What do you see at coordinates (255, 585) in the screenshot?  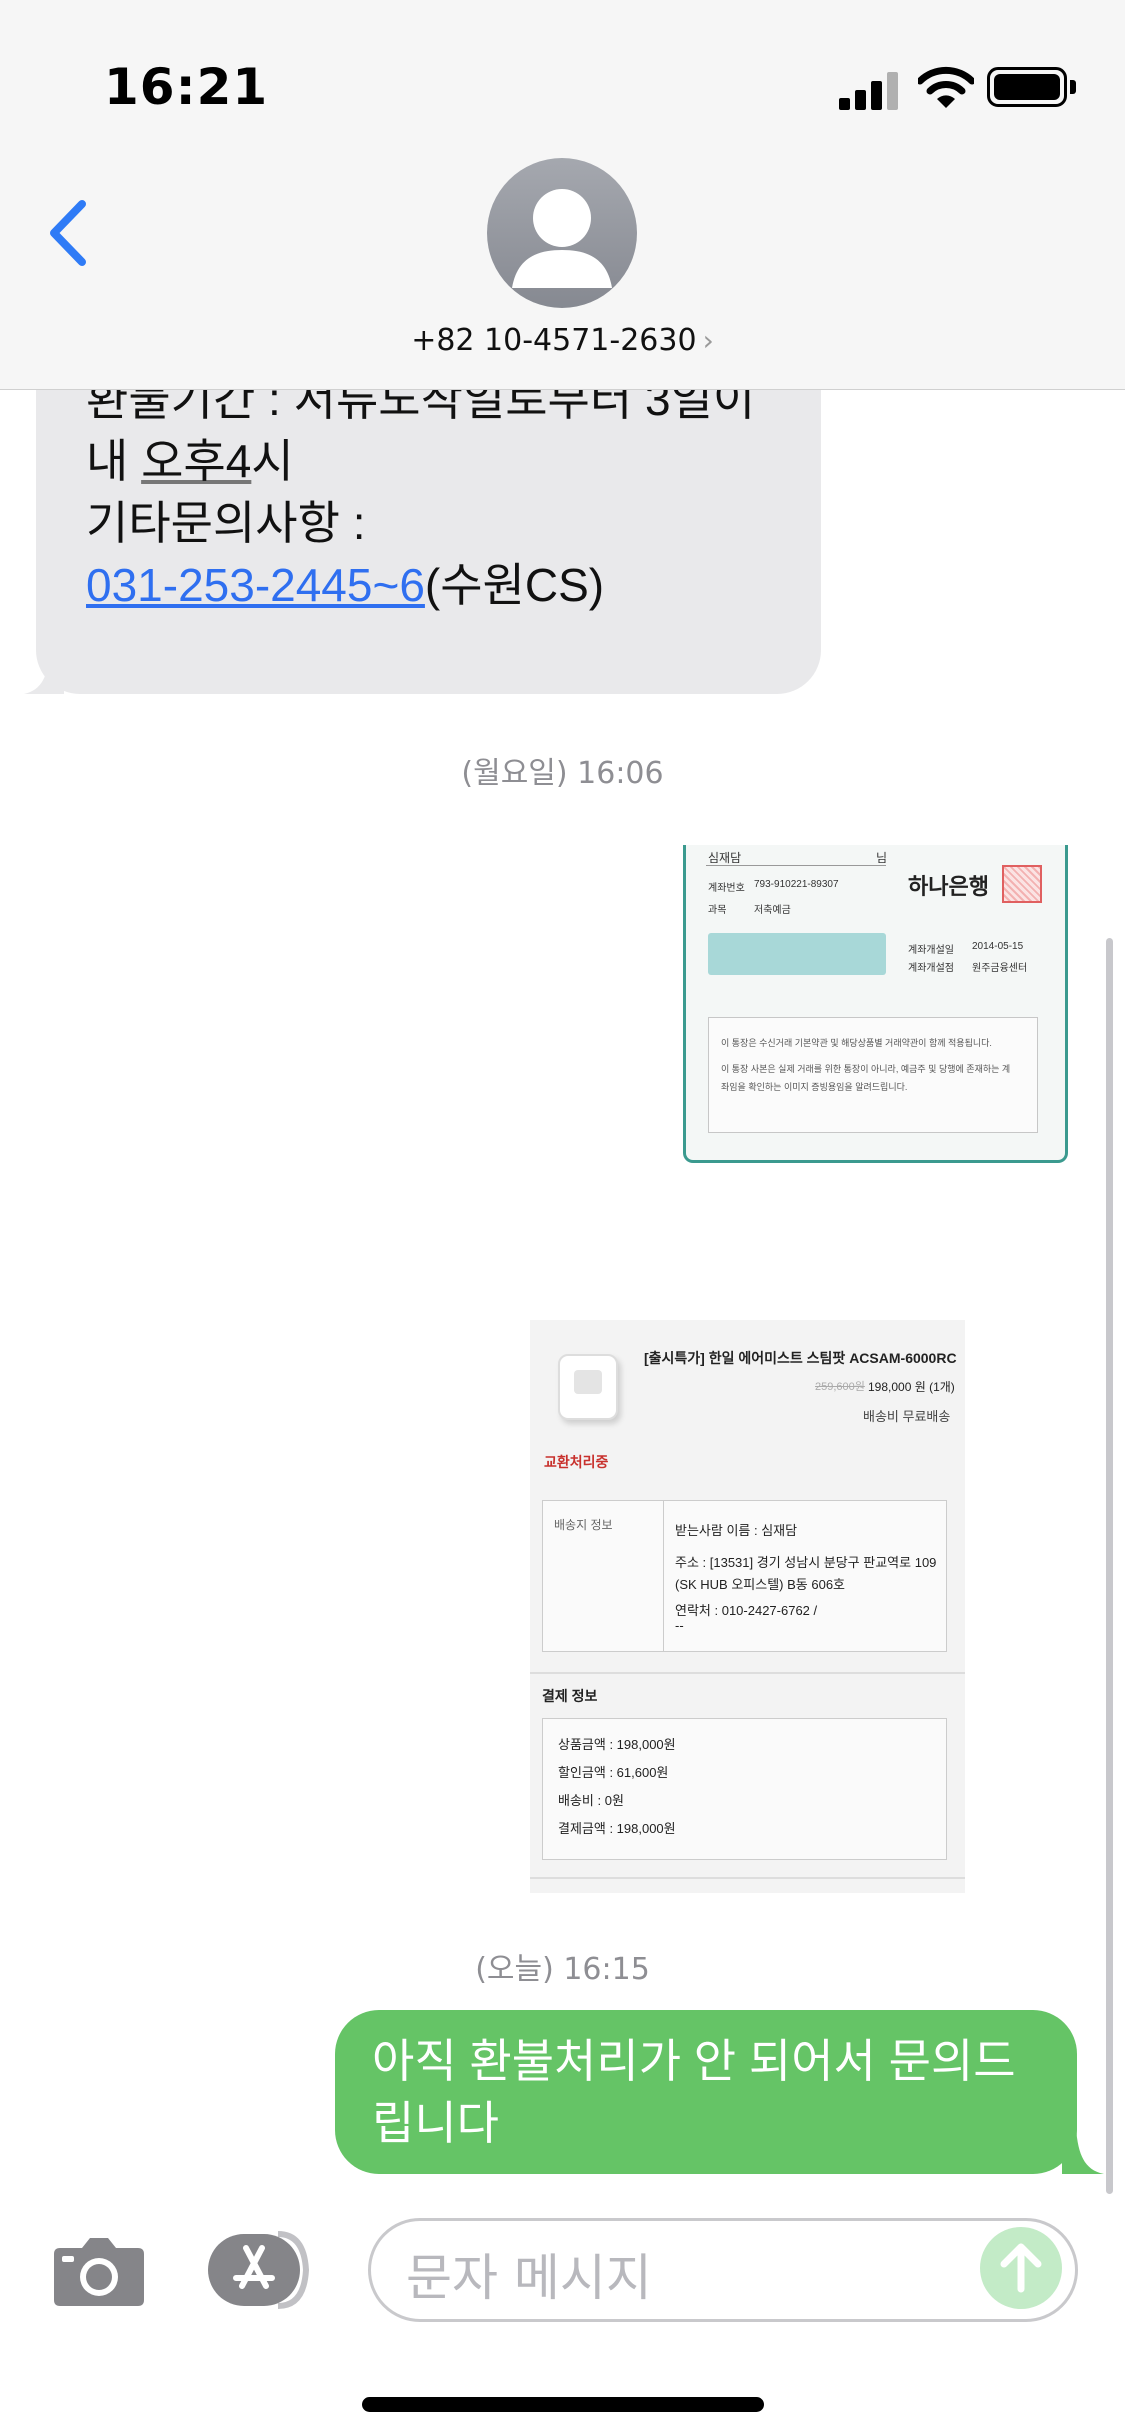 I see `phone-link: 031-253-2445~6` at bounding box center [255, 585].